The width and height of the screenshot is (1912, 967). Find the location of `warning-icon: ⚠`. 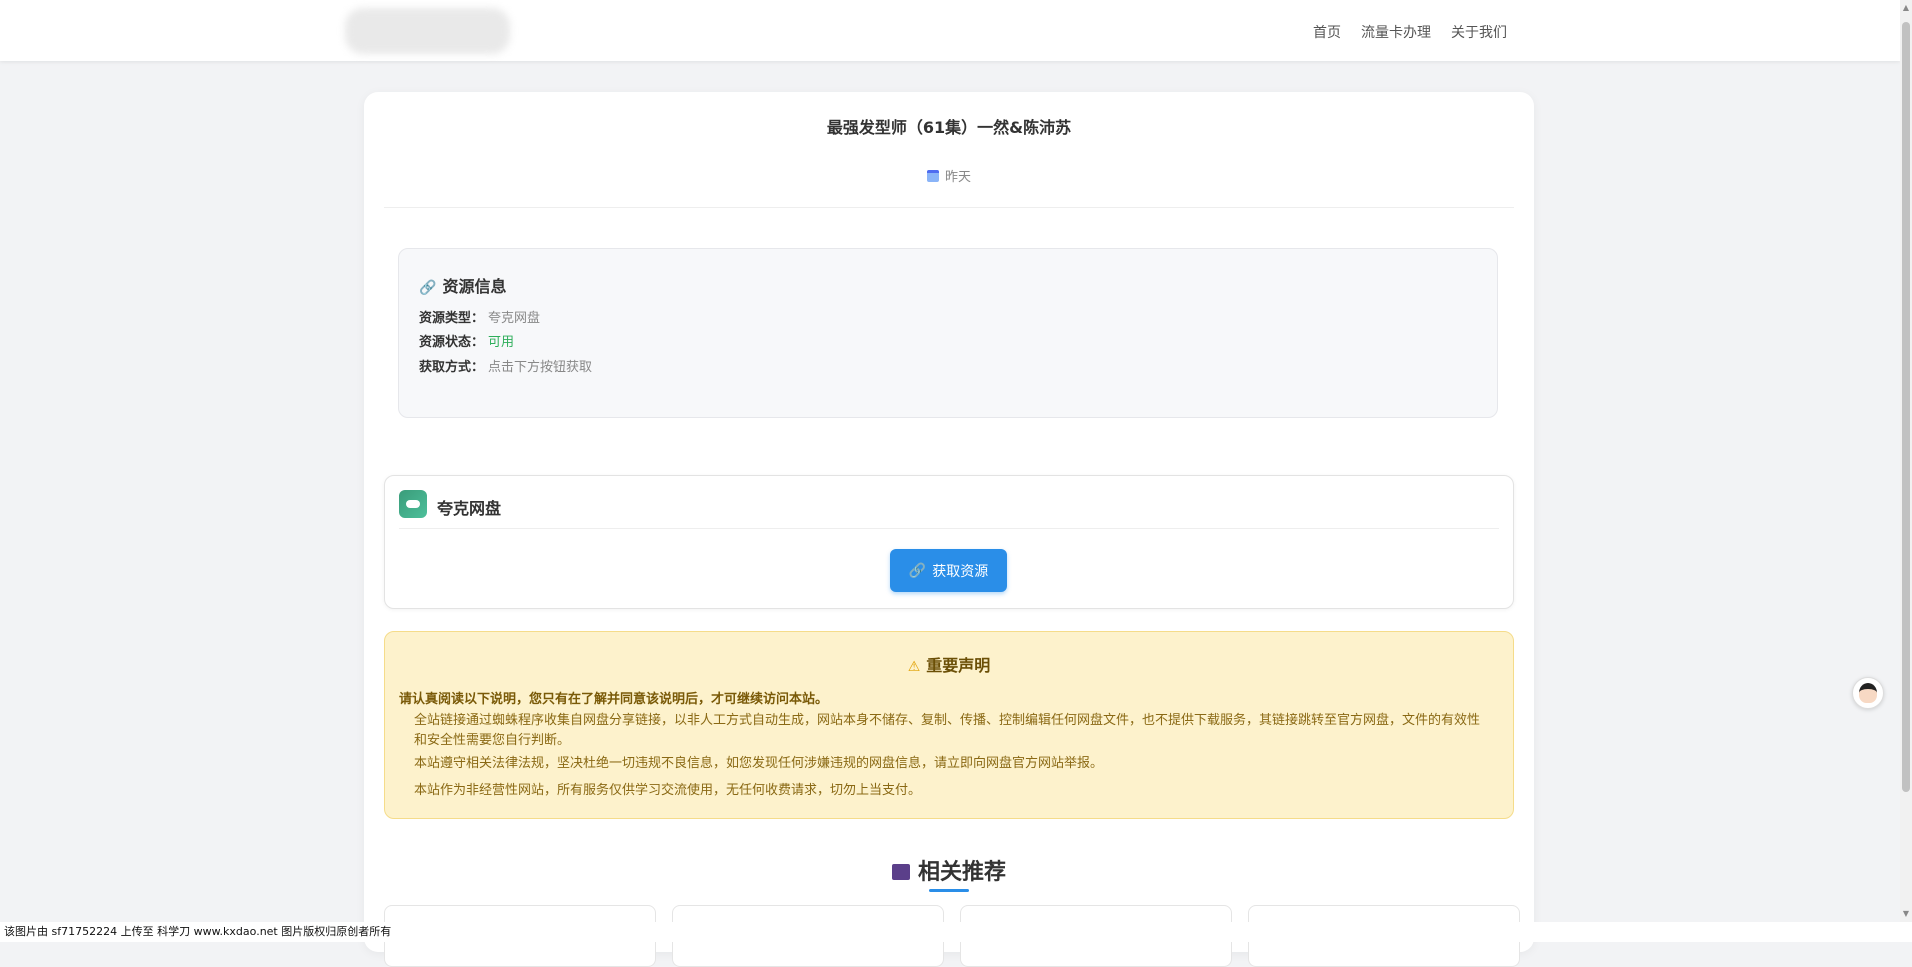

warning-icon: ⚠ is located at coordinates (914, 667).